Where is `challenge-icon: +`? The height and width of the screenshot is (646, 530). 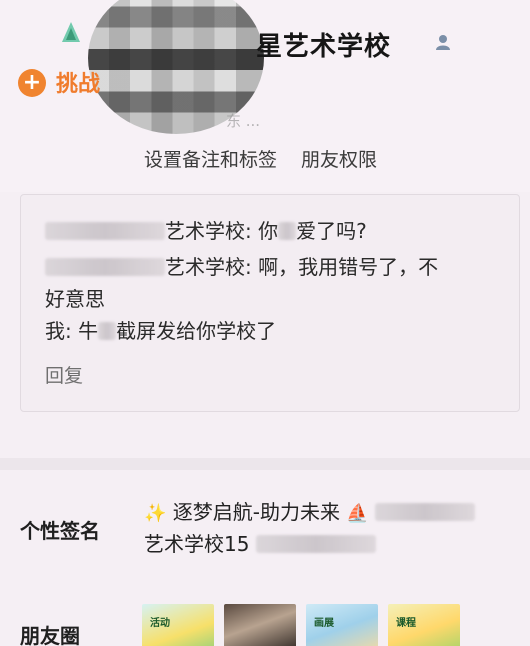
challenge-icon: + is located at coordinates (32, 83).